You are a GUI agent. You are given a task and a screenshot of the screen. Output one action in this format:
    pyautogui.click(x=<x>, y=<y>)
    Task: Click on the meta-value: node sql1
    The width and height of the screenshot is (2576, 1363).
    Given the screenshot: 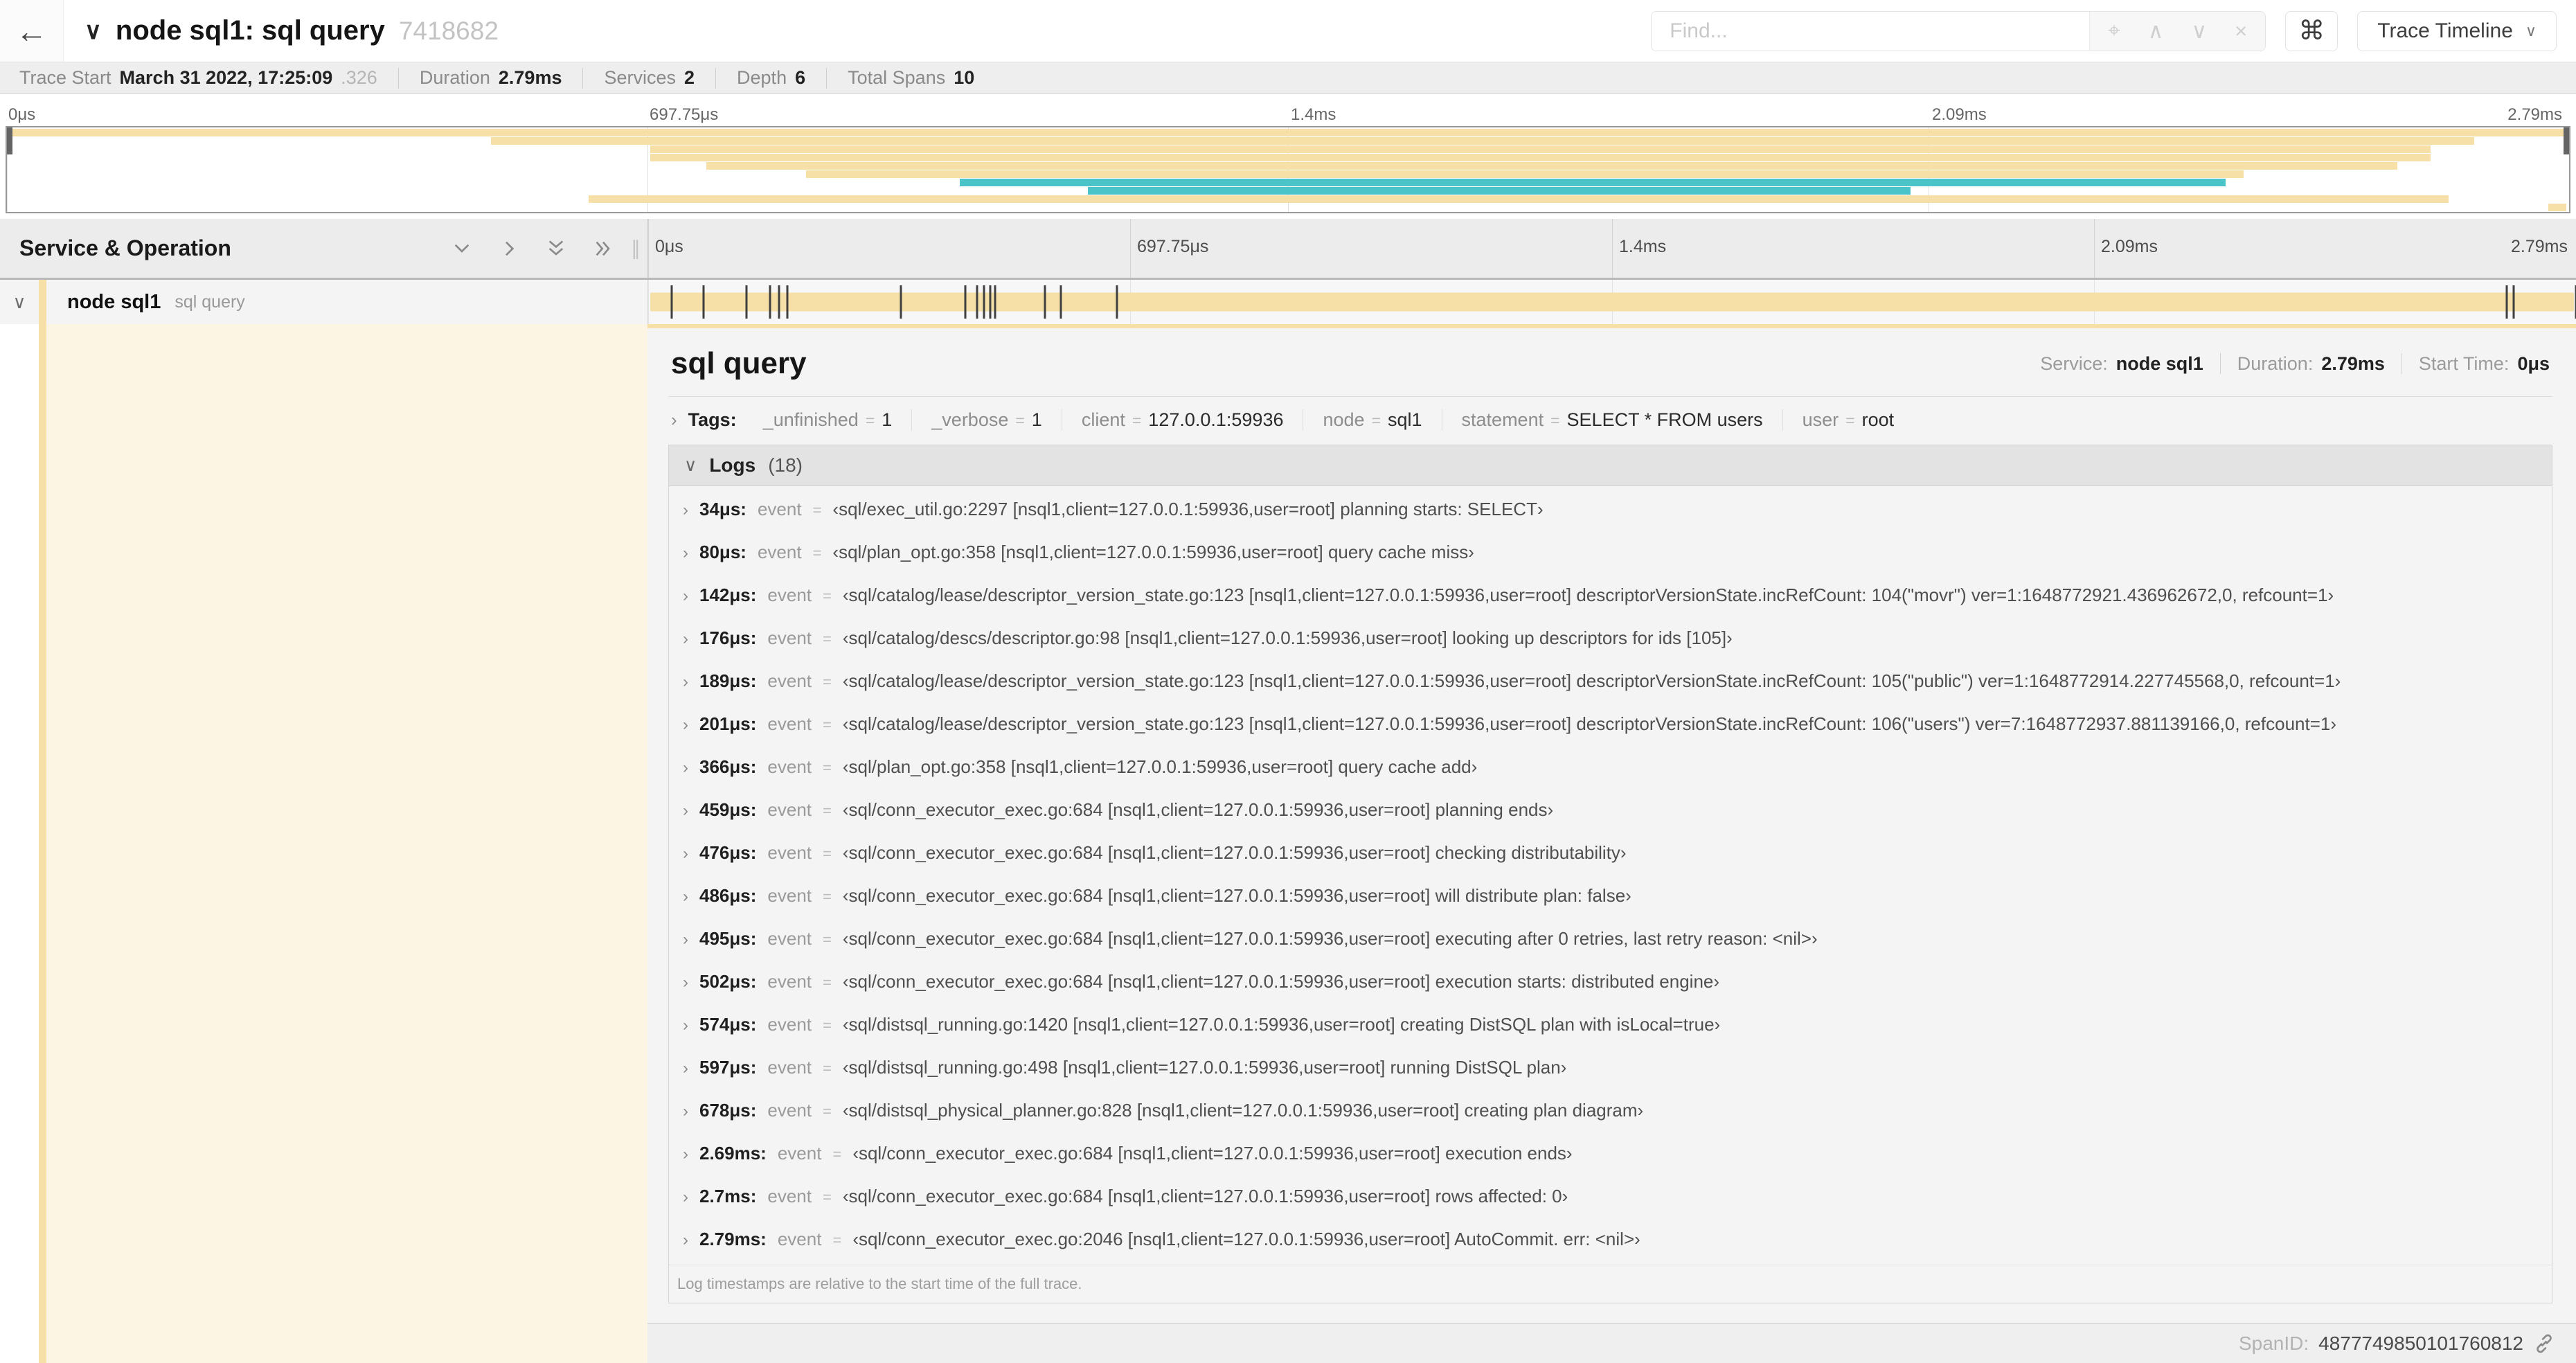 What is the action you would take?
    pyautogui.click(x=2159, y=363)
    